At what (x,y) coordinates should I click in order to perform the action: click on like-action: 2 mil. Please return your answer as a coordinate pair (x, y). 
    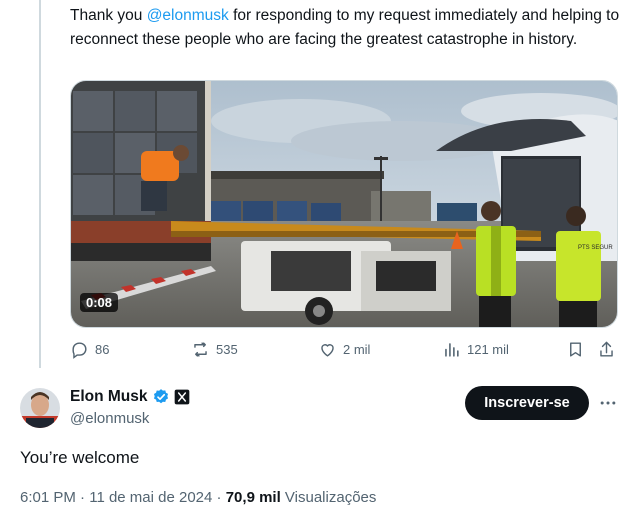
    Looking at the image, I should click on (344, 349).